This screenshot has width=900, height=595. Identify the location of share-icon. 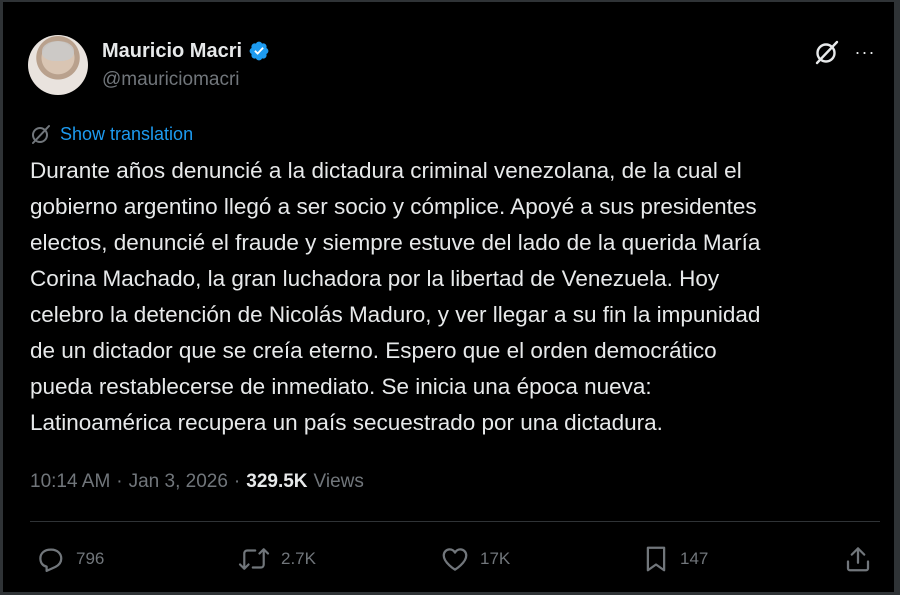
(858, 559).